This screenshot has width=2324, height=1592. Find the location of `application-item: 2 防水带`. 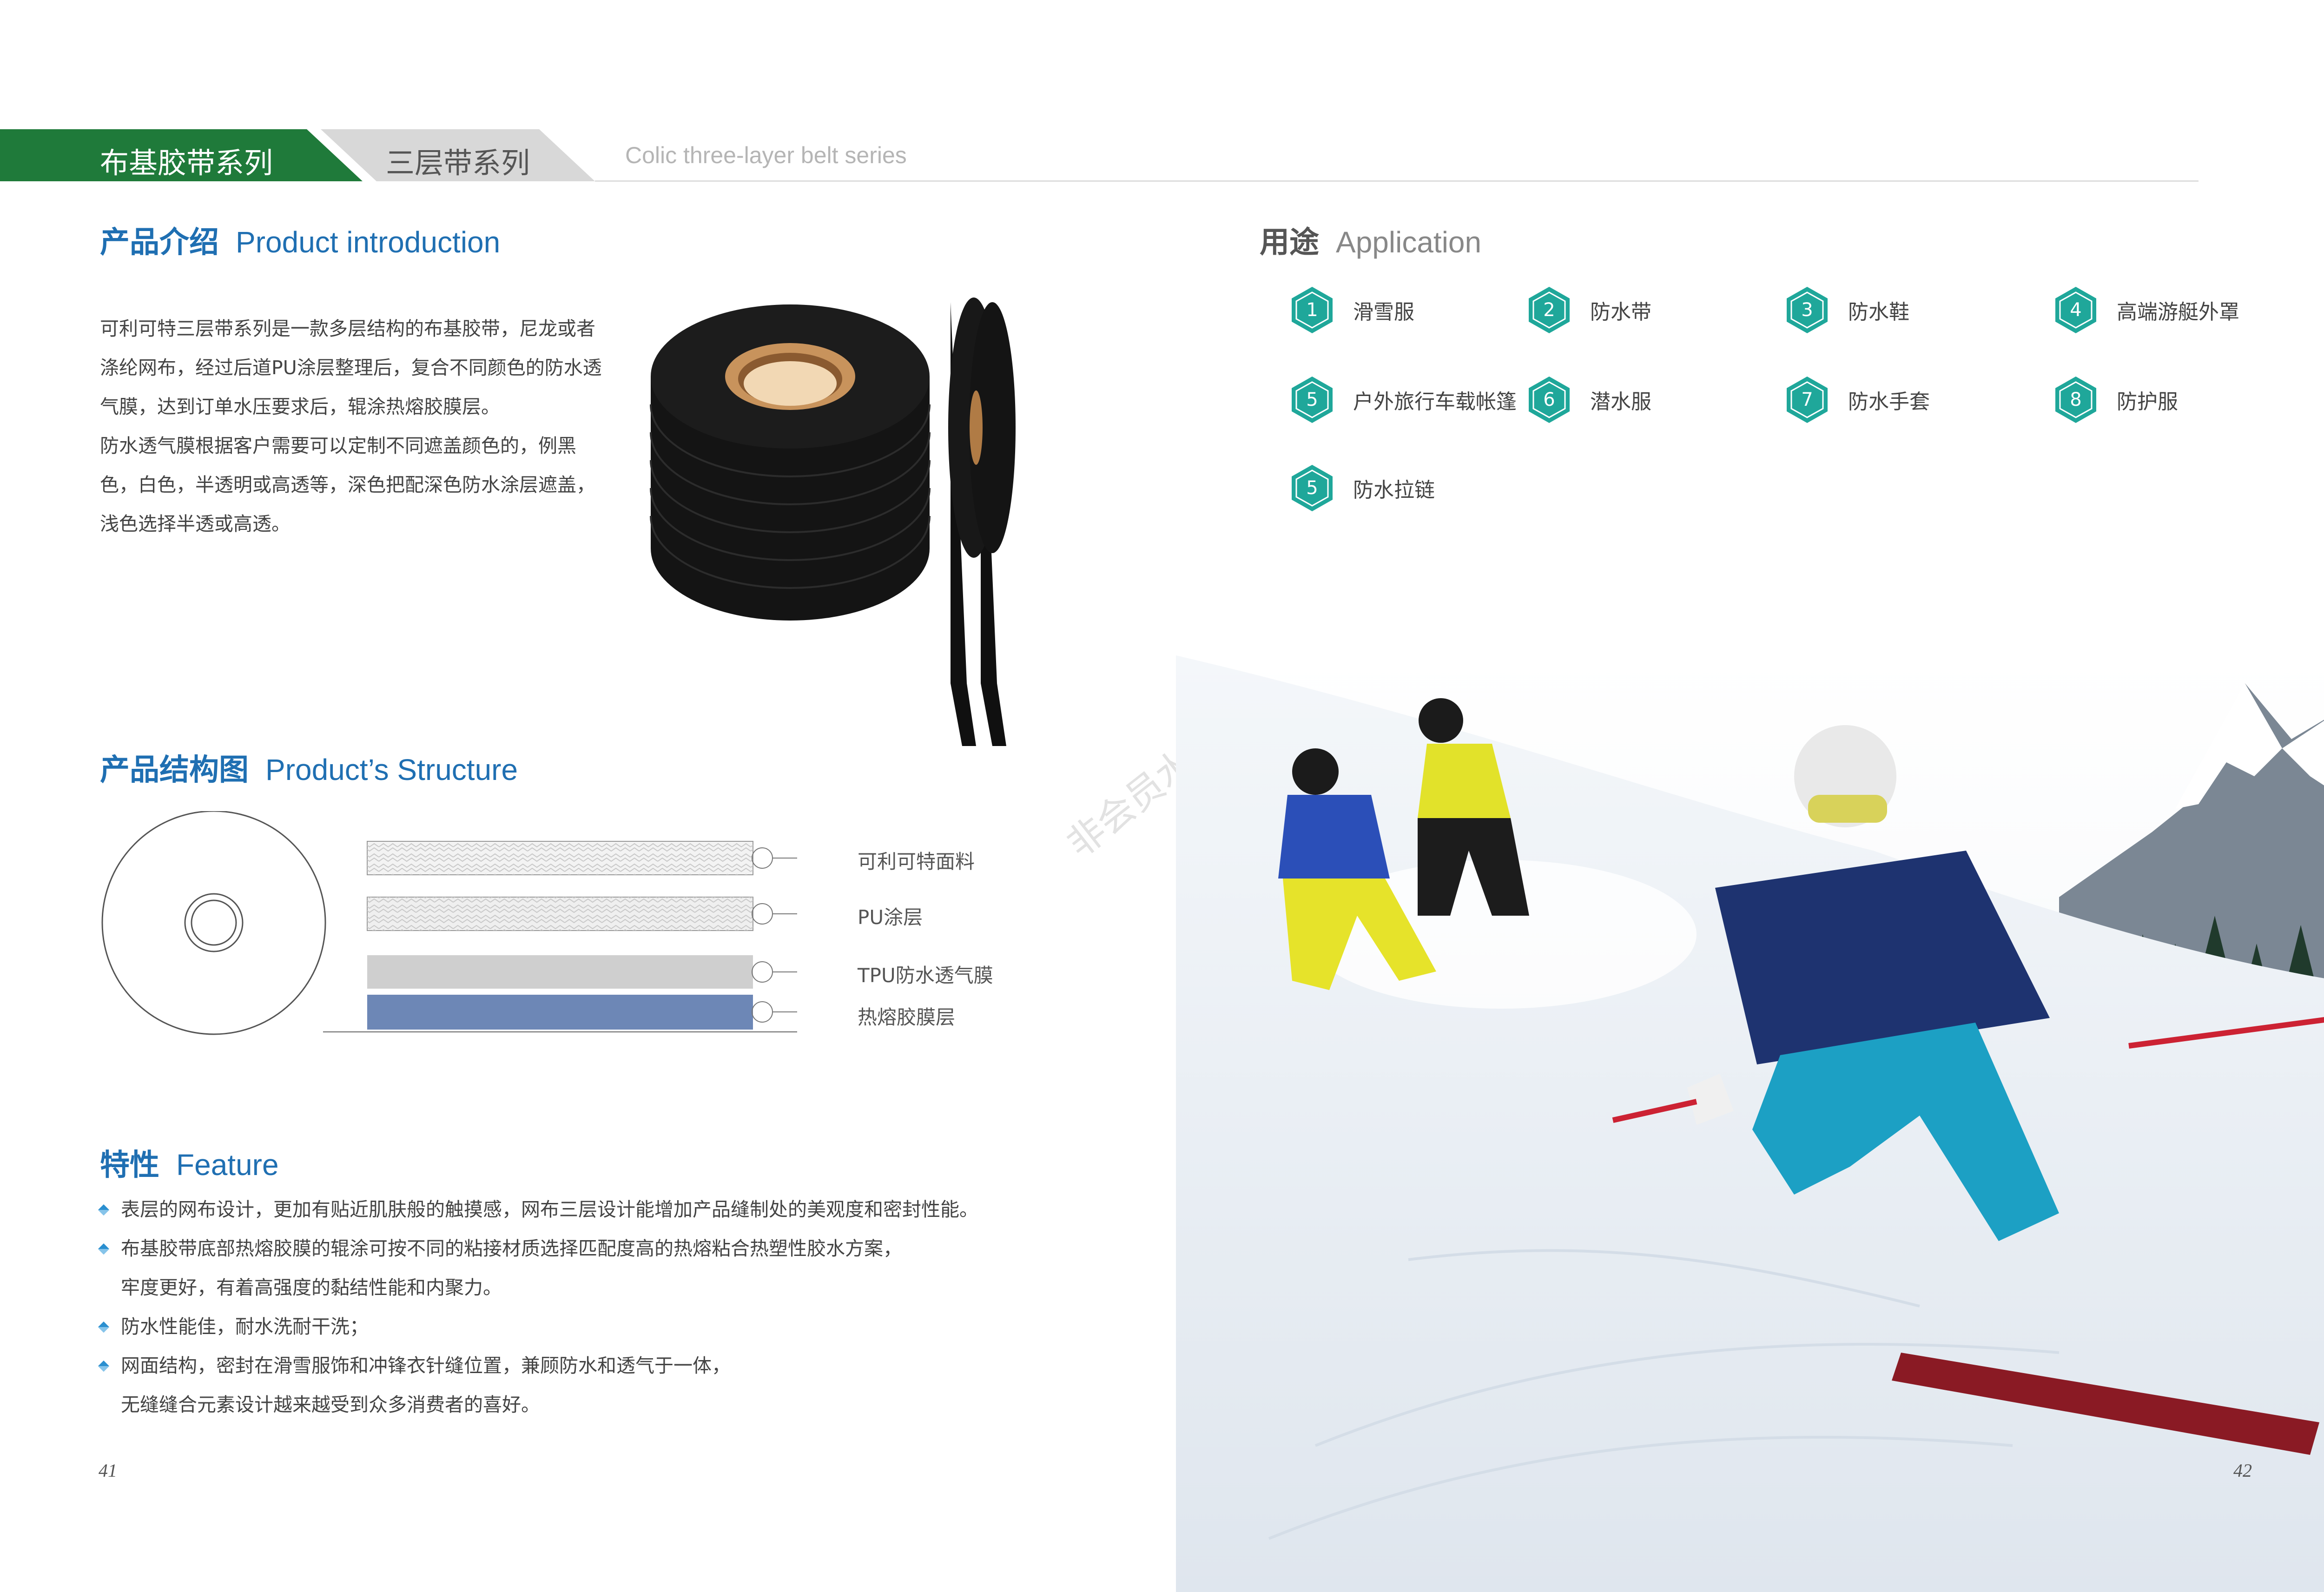

application-item: 2 防水带 is located at coordinates (1589, 310).